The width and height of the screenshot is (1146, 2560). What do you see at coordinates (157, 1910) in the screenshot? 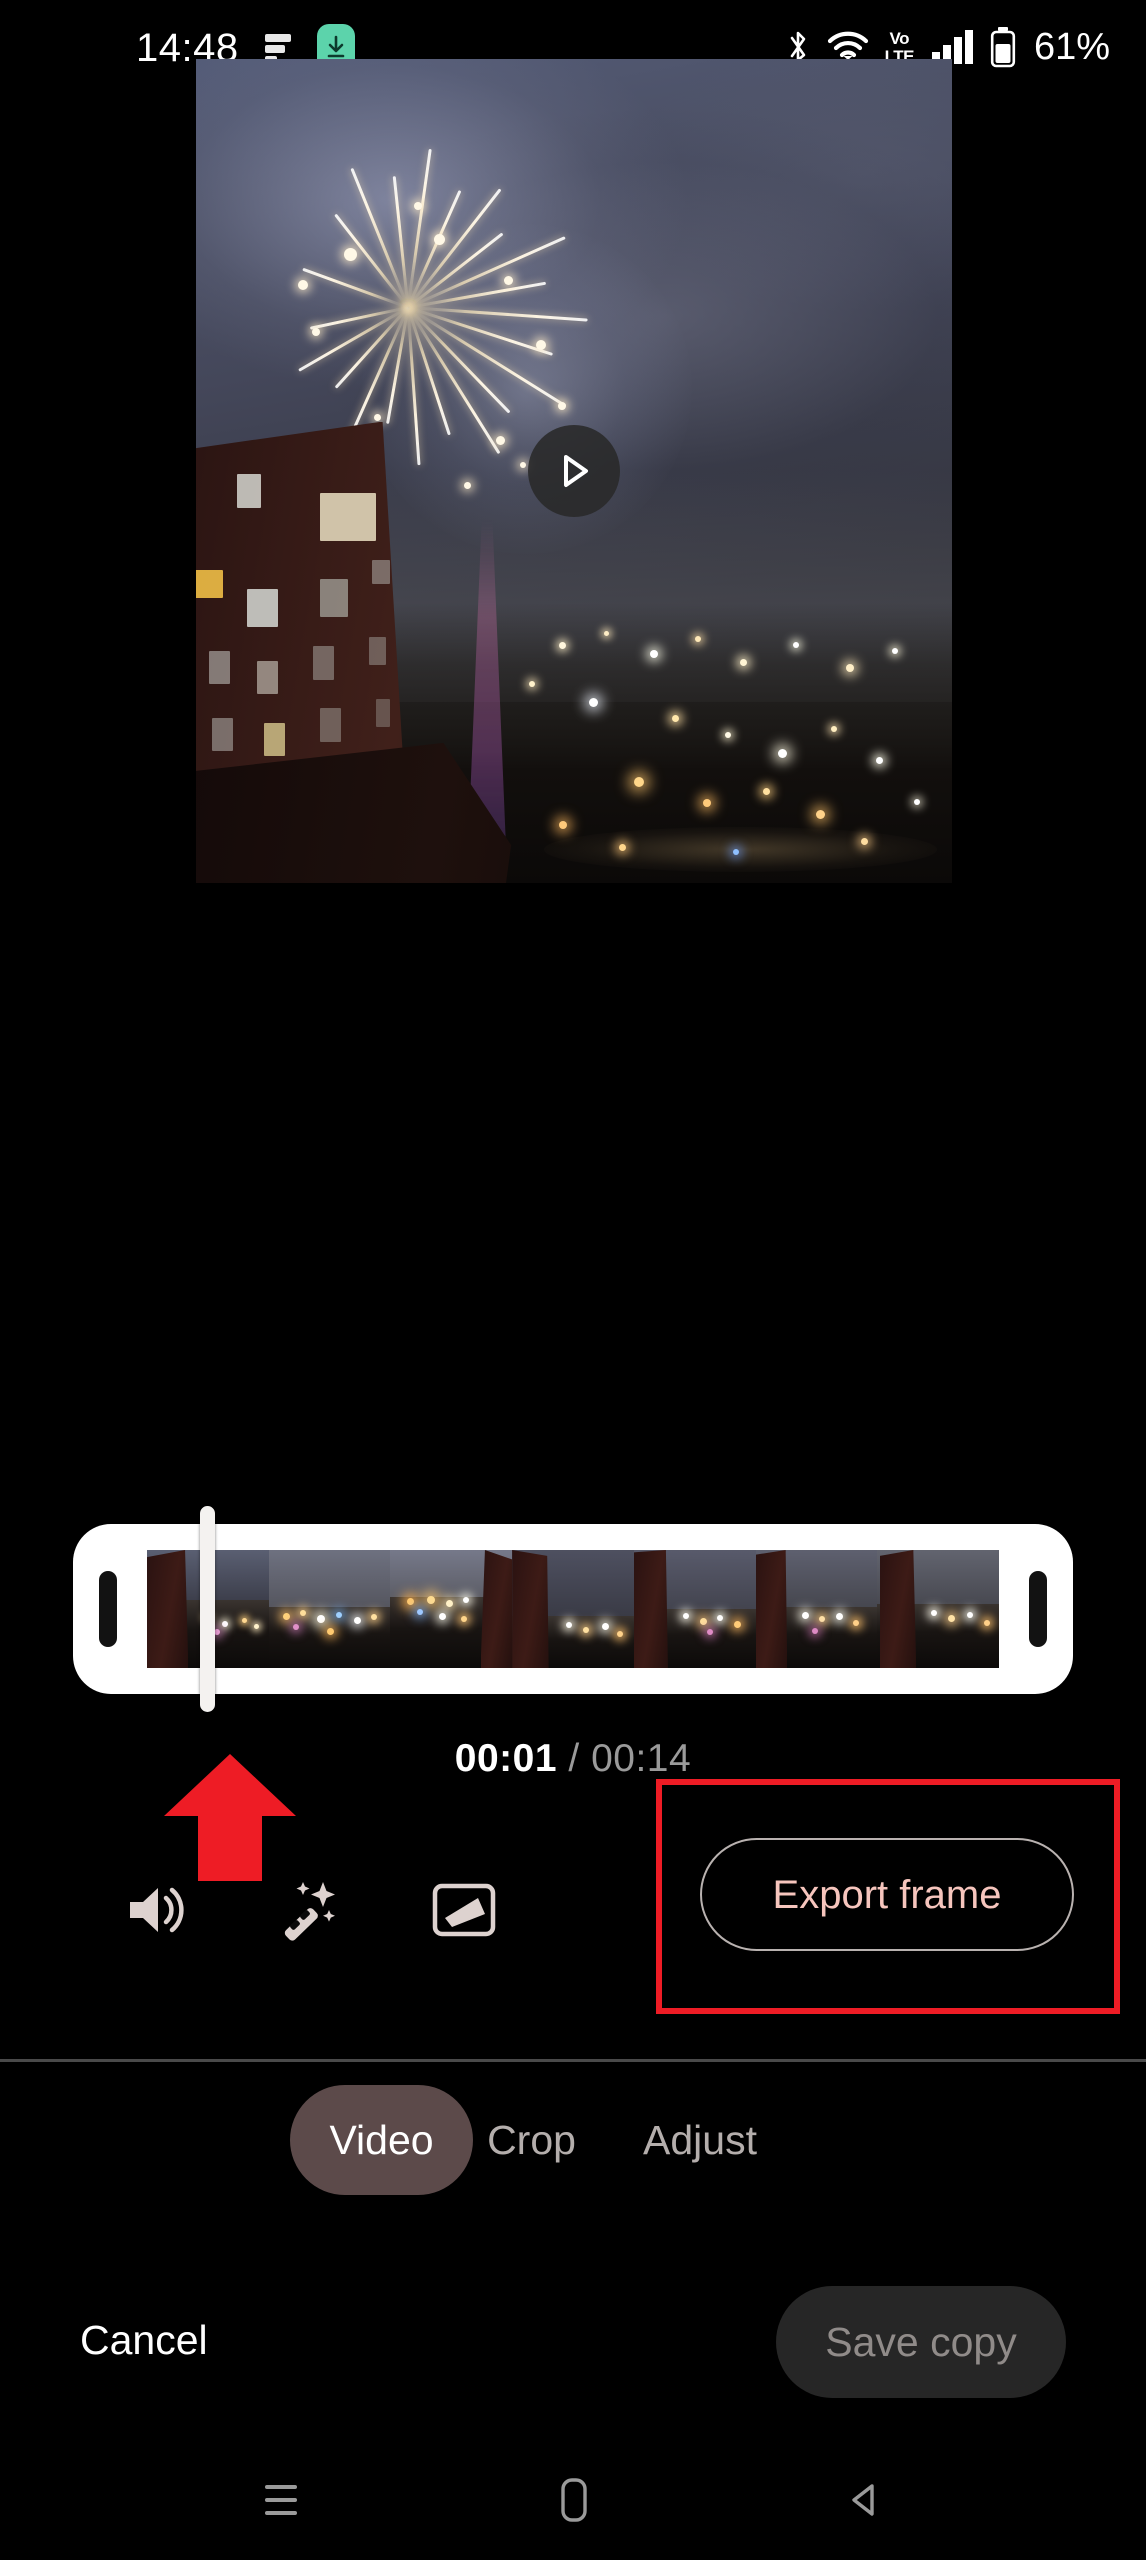
I see `volume-icon` at bounding box center [157, 1910].